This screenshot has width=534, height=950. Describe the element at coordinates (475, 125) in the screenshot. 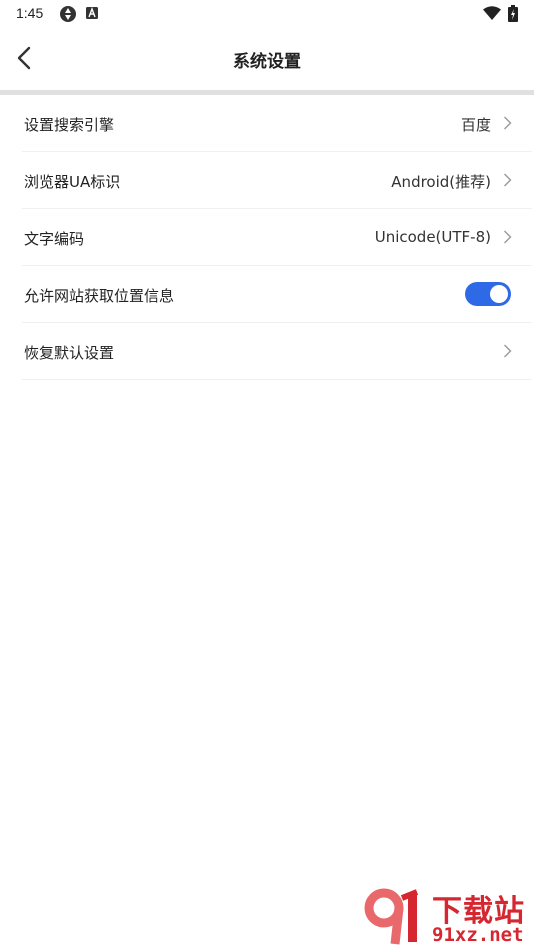

I see `setting-value: 百度` at that location.